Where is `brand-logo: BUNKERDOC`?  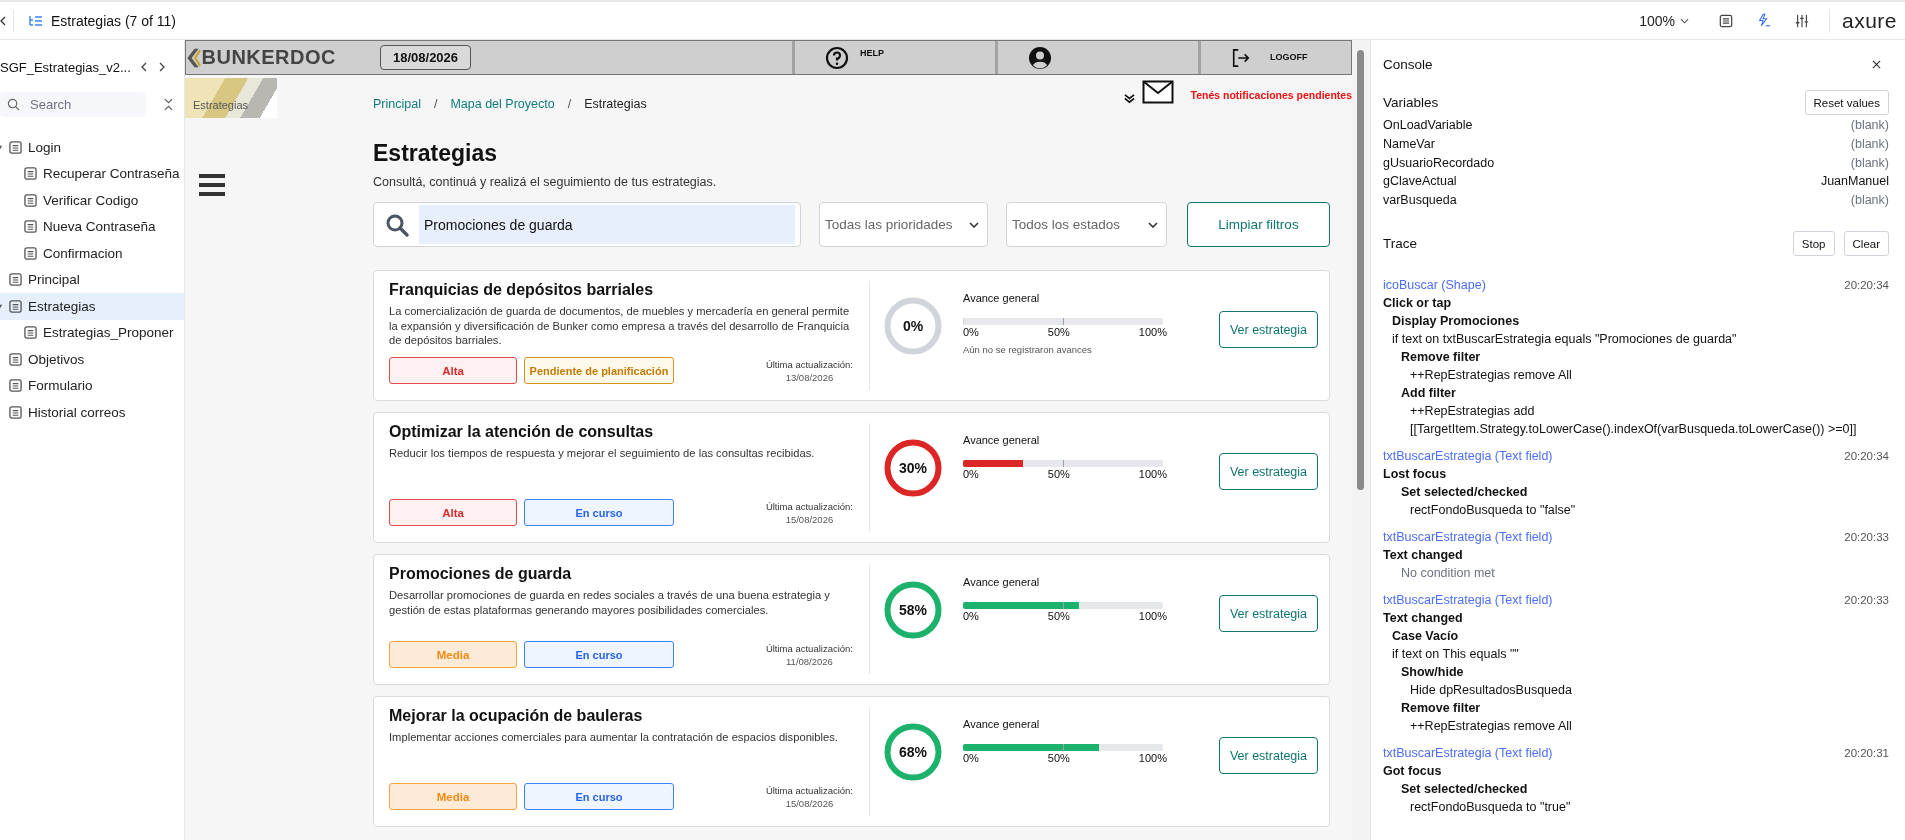 brand-logo: BUNKERDOC is located at coordinates (268, 57).